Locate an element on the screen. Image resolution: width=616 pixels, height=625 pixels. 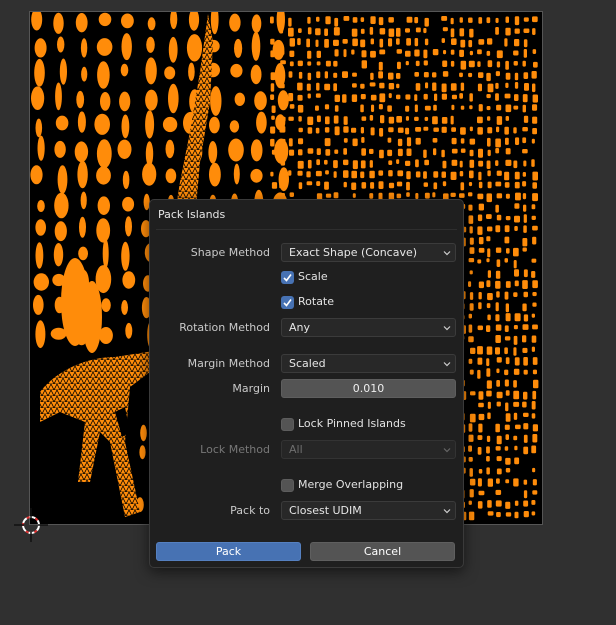
shape-method-dropdown: Exact Shape (Concave) is located at coordinates (368, 252).